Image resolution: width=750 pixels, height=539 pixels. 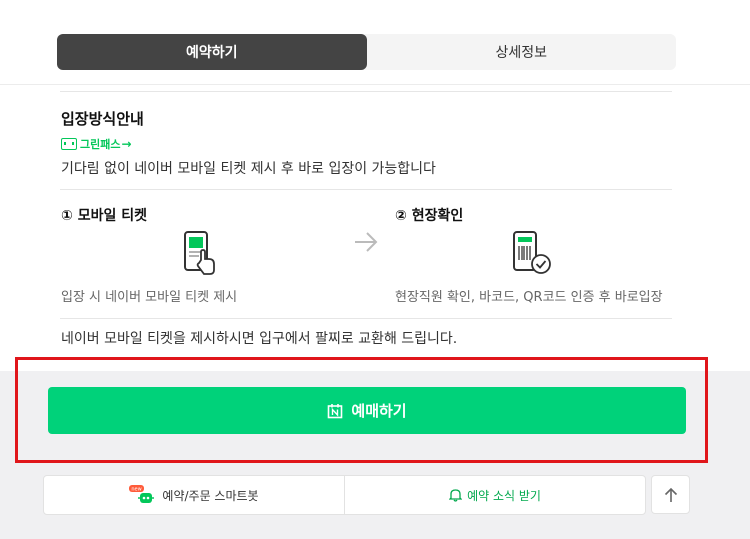 I want to click on arrow-right-icon: →, so click(x=126, y=144).